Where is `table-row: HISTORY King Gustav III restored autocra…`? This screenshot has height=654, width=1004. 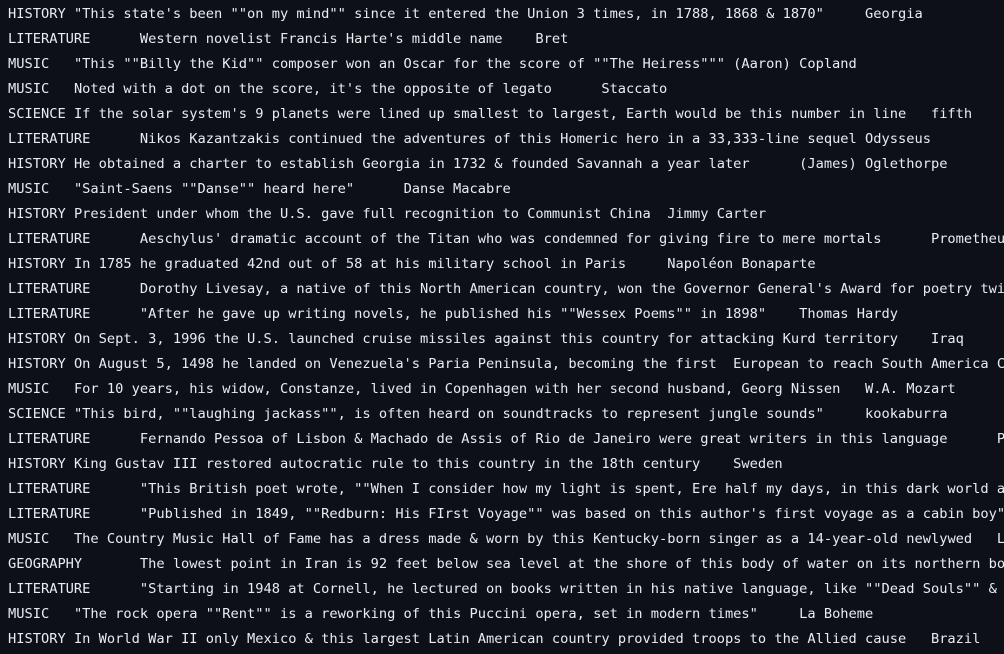 table-row: HISTORY King Gustav III restored autocra… is located at coordinates (506, 464).